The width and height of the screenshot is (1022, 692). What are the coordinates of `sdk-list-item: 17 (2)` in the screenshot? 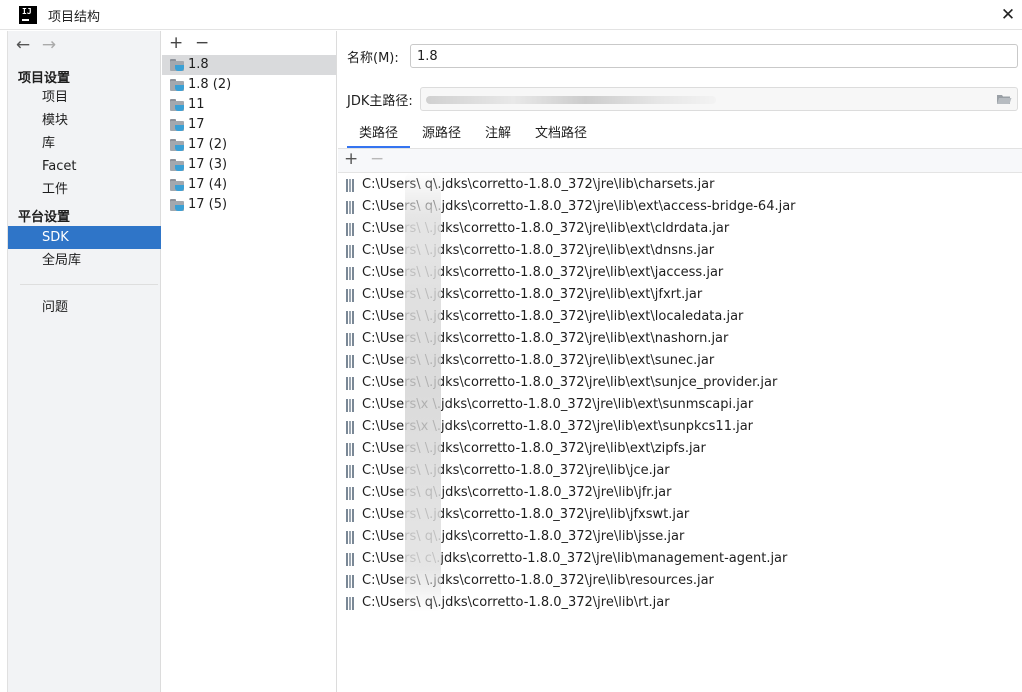 It's located at (249, 145).